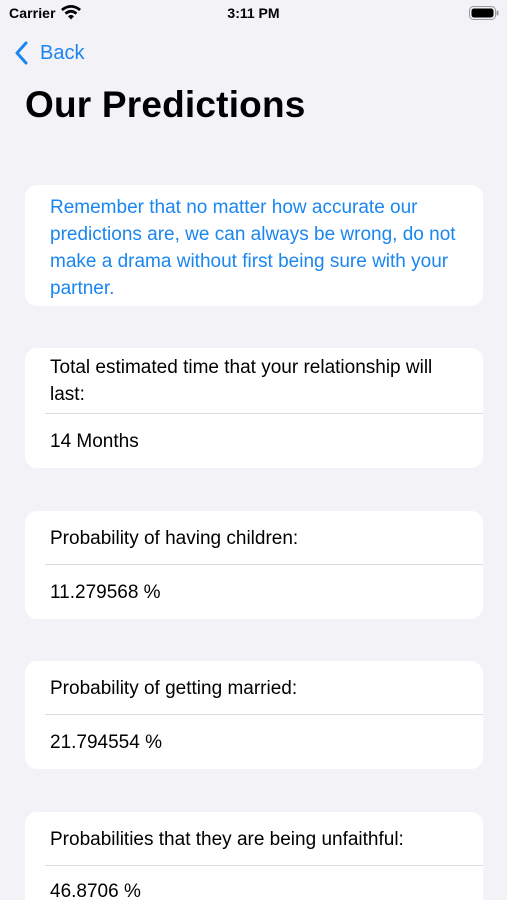  Describe the element at coordinates (105, 592) in the screenshot. I see `prediction-value: 11.279568 %` at that location.